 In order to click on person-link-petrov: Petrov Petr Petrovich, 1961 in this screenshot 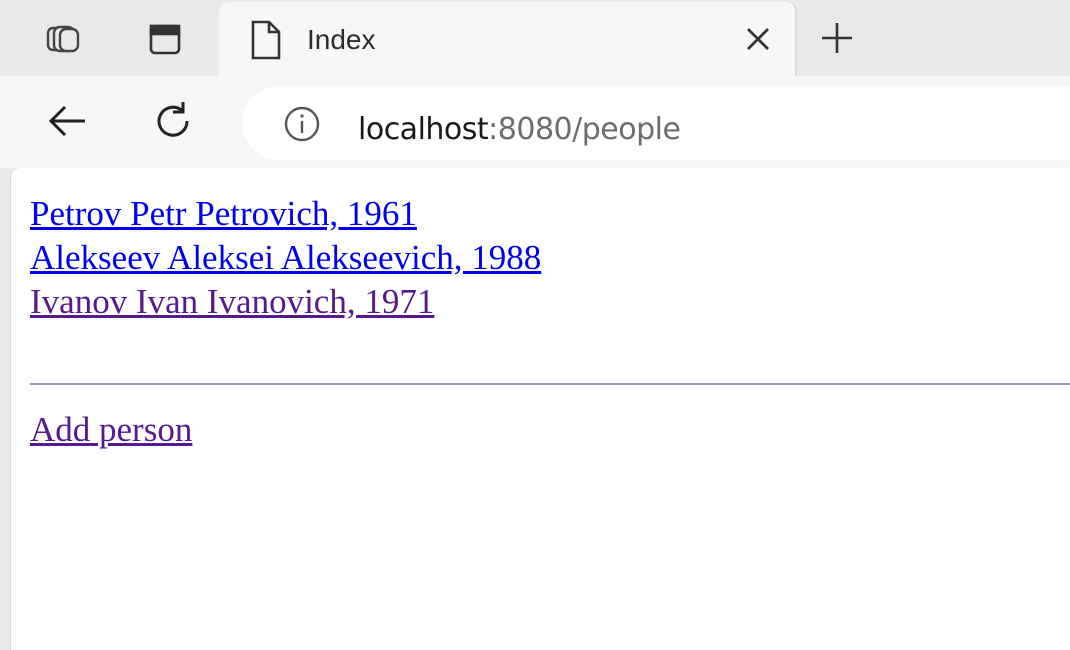, I will do `click(285, 214)`.